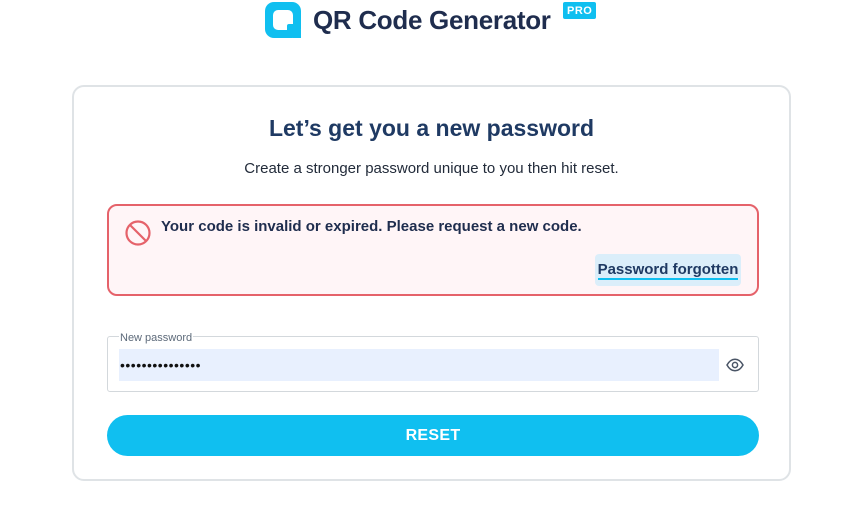 This screenshot has height=525, width=857. What do you see at coordinates (419, 365) in the screenshot?
I see `new-password-input` at bounding box center [419, 365].